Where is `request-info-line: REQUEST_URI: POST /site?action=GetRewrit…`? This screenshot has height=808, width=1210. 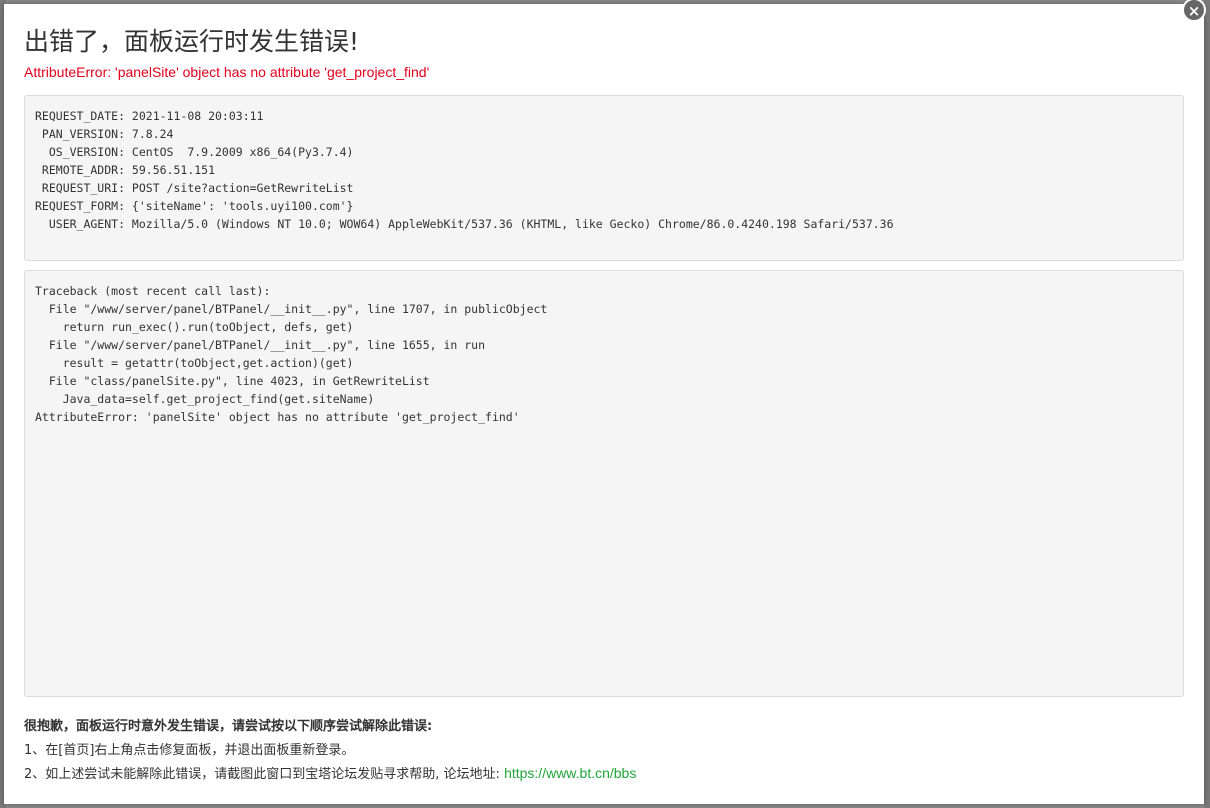 request-info-line: REQUEST_URI: POST /site?action=GetRewrit… is located at coordinates (194, 188).